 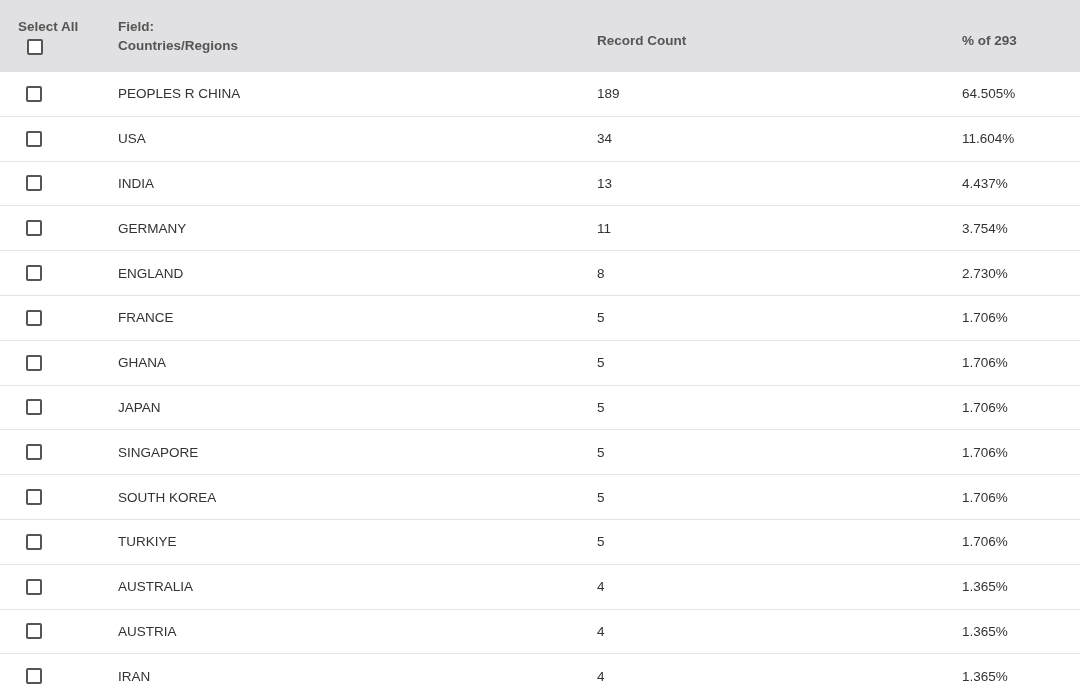 What do you see at coordinates (136, 183) in the screenshot?
I see `table-cell: INDIA` at bounding box center [136, 183].